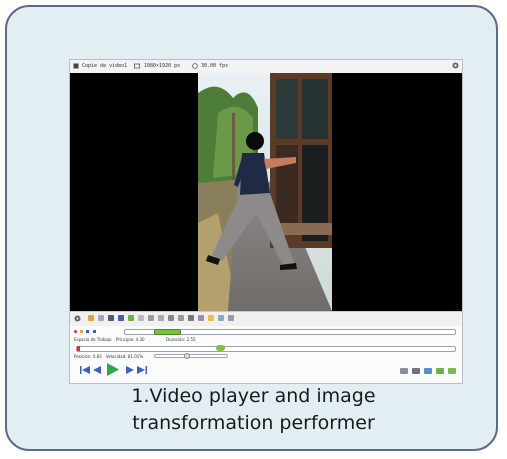  Describe the element at coordinates (455, 65) in the screenshot. I see `settings-icon` at that location.